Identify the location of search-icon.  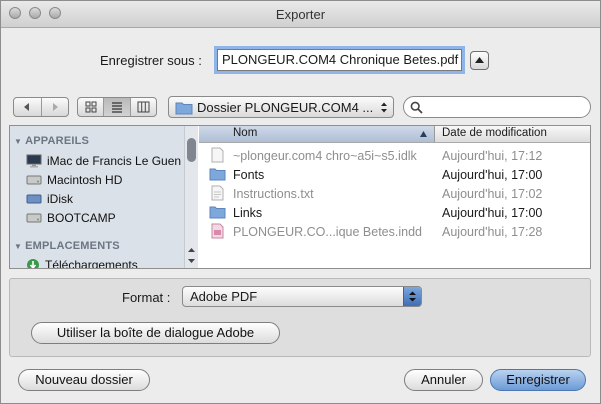
(416, 107).